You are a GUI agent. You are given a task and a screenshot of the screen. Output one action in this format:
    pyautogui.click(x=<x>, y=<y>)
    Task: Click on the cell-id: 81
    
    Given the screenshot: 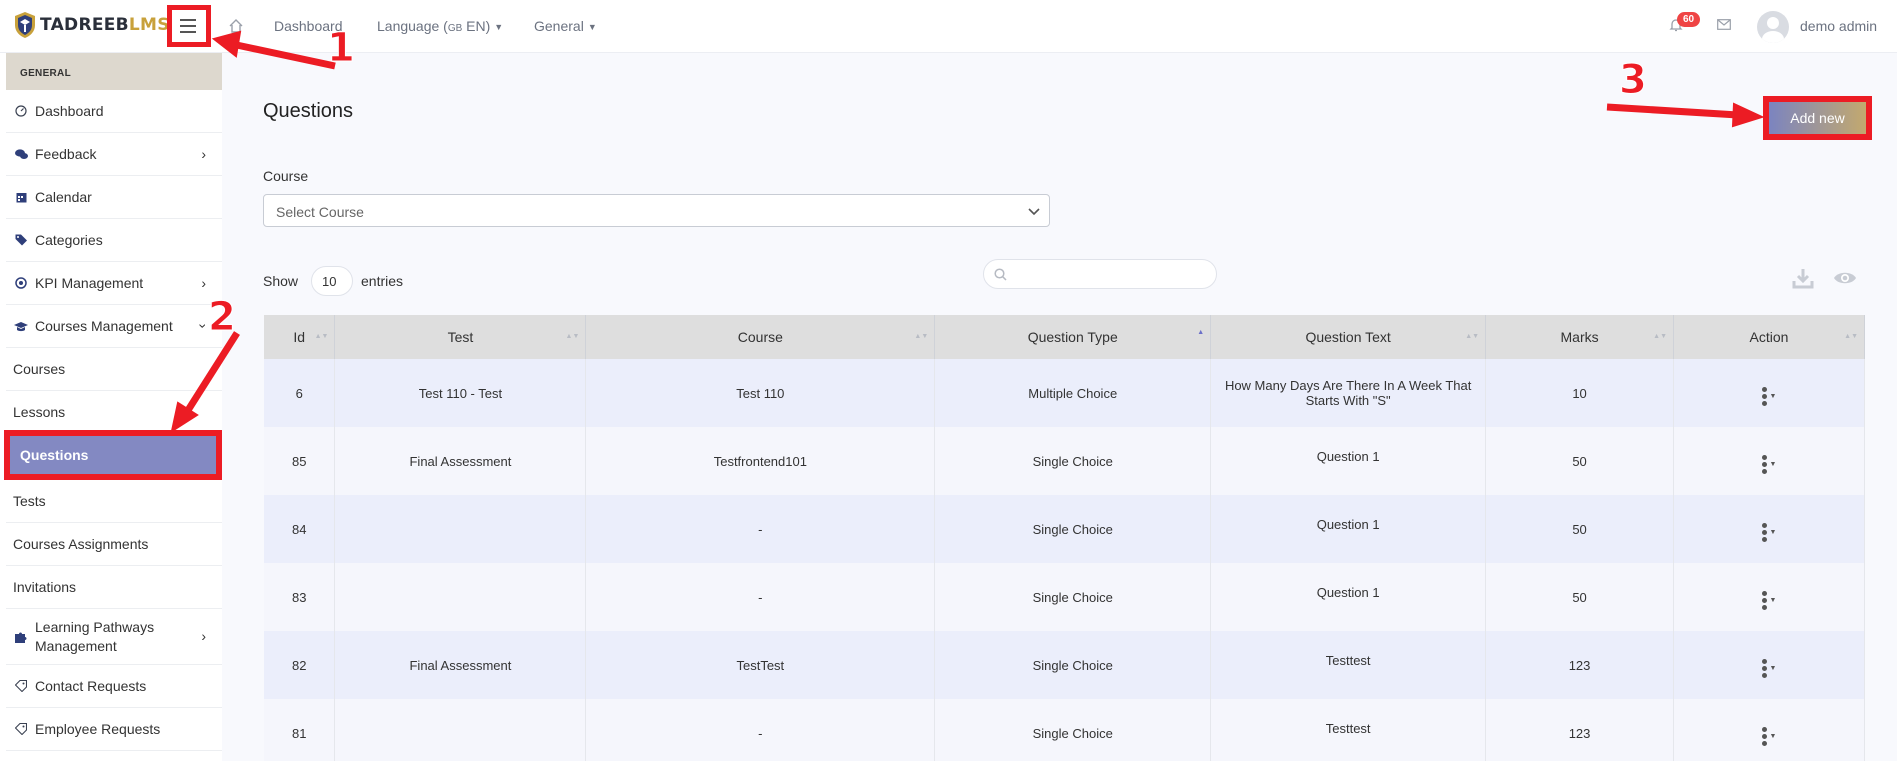 What is the action you would take?
    pyautogui.click(x=300, y=730)
    